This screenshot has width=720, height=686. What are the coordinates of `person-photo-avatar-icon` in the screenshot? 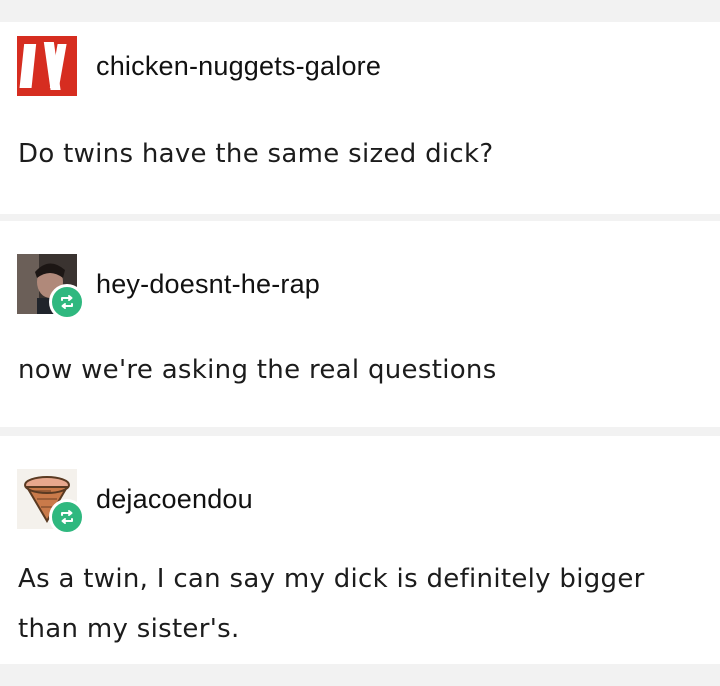 It's located at (51, 287).